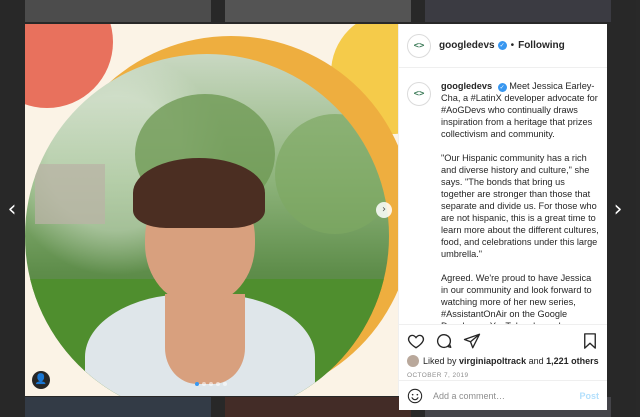 The image size is (640, 417). I want to click on comment-composer: Add a comment… Post, so click(503, 395).